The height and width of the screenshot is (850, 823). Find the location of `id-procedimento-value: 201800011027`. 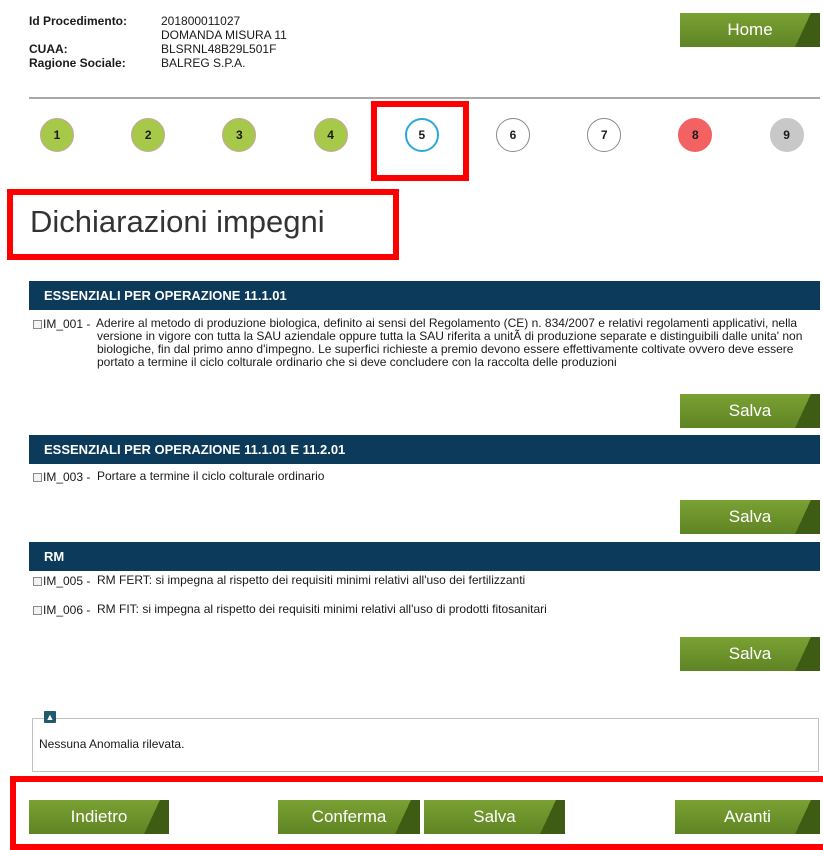

id-procedimento-value: 201800011027 is located at coordinates (201, 21).